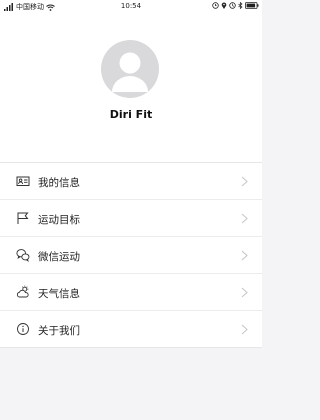 Image resolution: width=320 pixels, height=420 pixels. Describe the element at coordinates (131, 218) in the screenshot. I see `menu-item-exercise-goal: 运动目标` at that location.